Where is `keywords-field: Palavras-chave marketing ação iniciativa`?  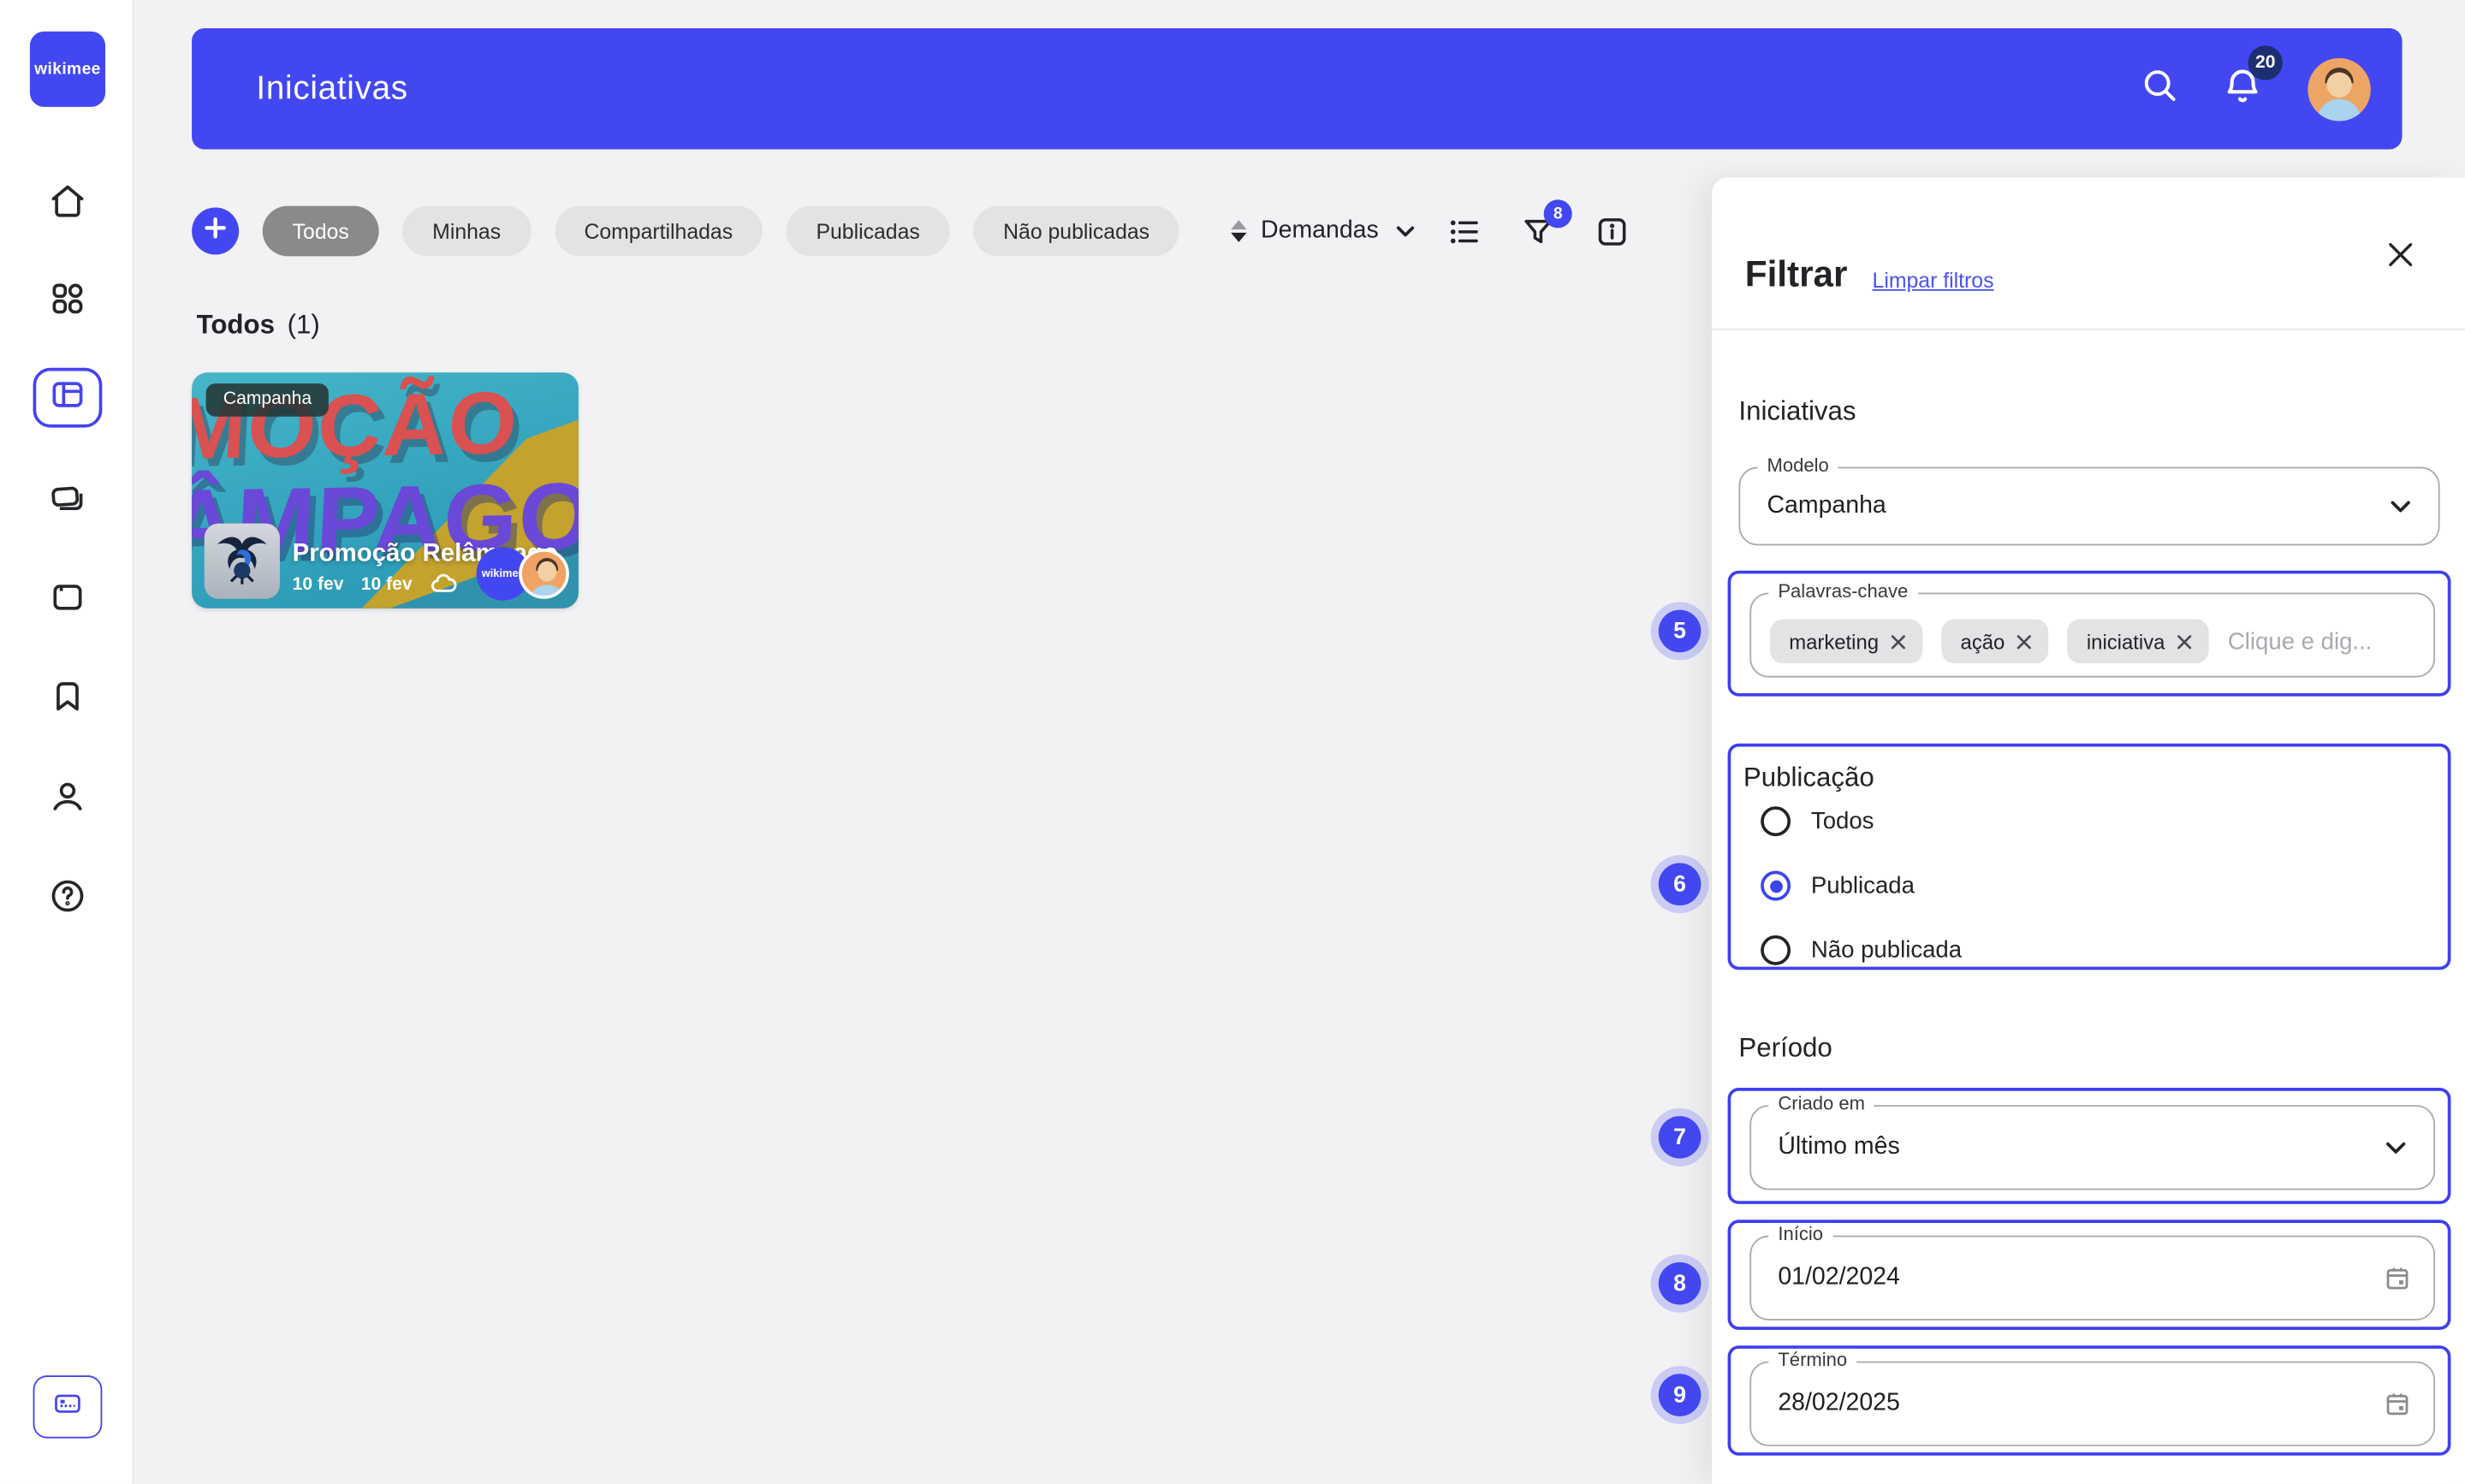 keywords-field: Palavras-chave marketing ação iniciativa is located at coordinates (2092, 629).